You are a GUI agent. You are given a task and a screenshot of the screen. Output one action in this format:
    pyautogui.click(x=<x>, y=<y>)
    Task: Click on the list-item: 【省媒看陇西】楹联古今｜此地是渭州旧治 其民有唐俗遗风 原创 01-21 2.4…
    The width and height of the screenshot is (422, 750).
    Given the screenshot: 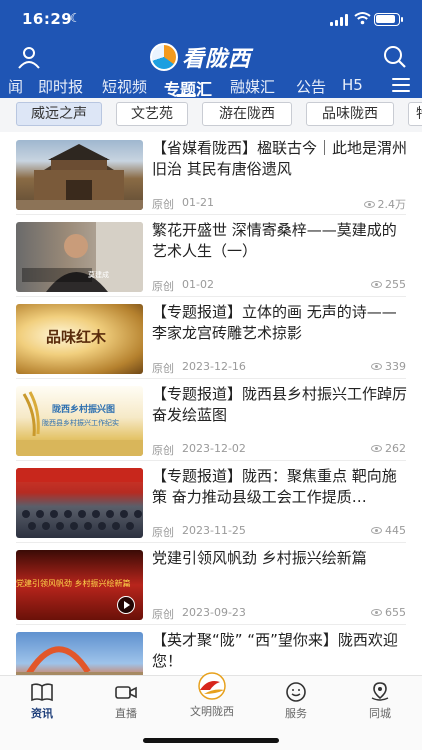 What is the action you would take?
    pyautogui.click(x=211, y=173)
    